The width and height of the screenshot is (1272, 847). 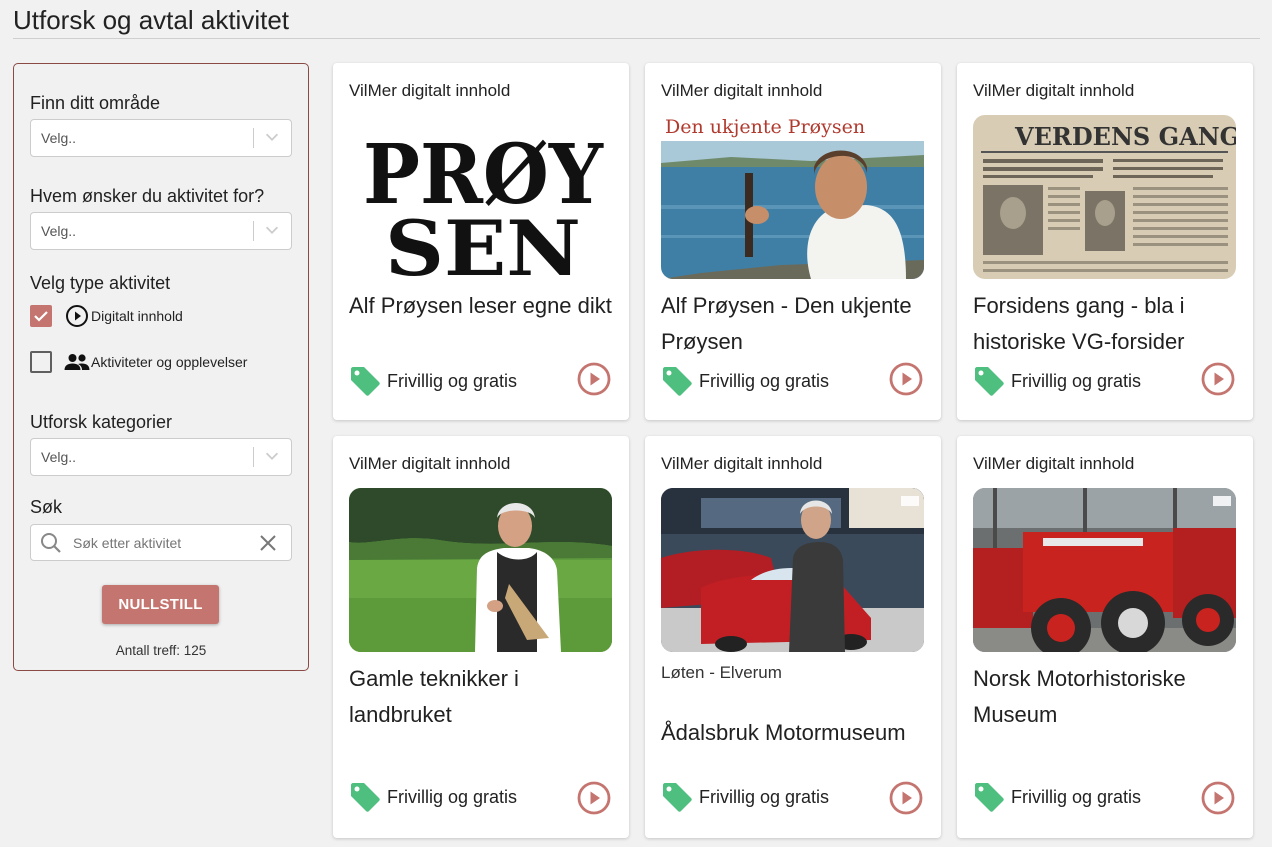 I want to click on search-field, so click(x=161, y=542).